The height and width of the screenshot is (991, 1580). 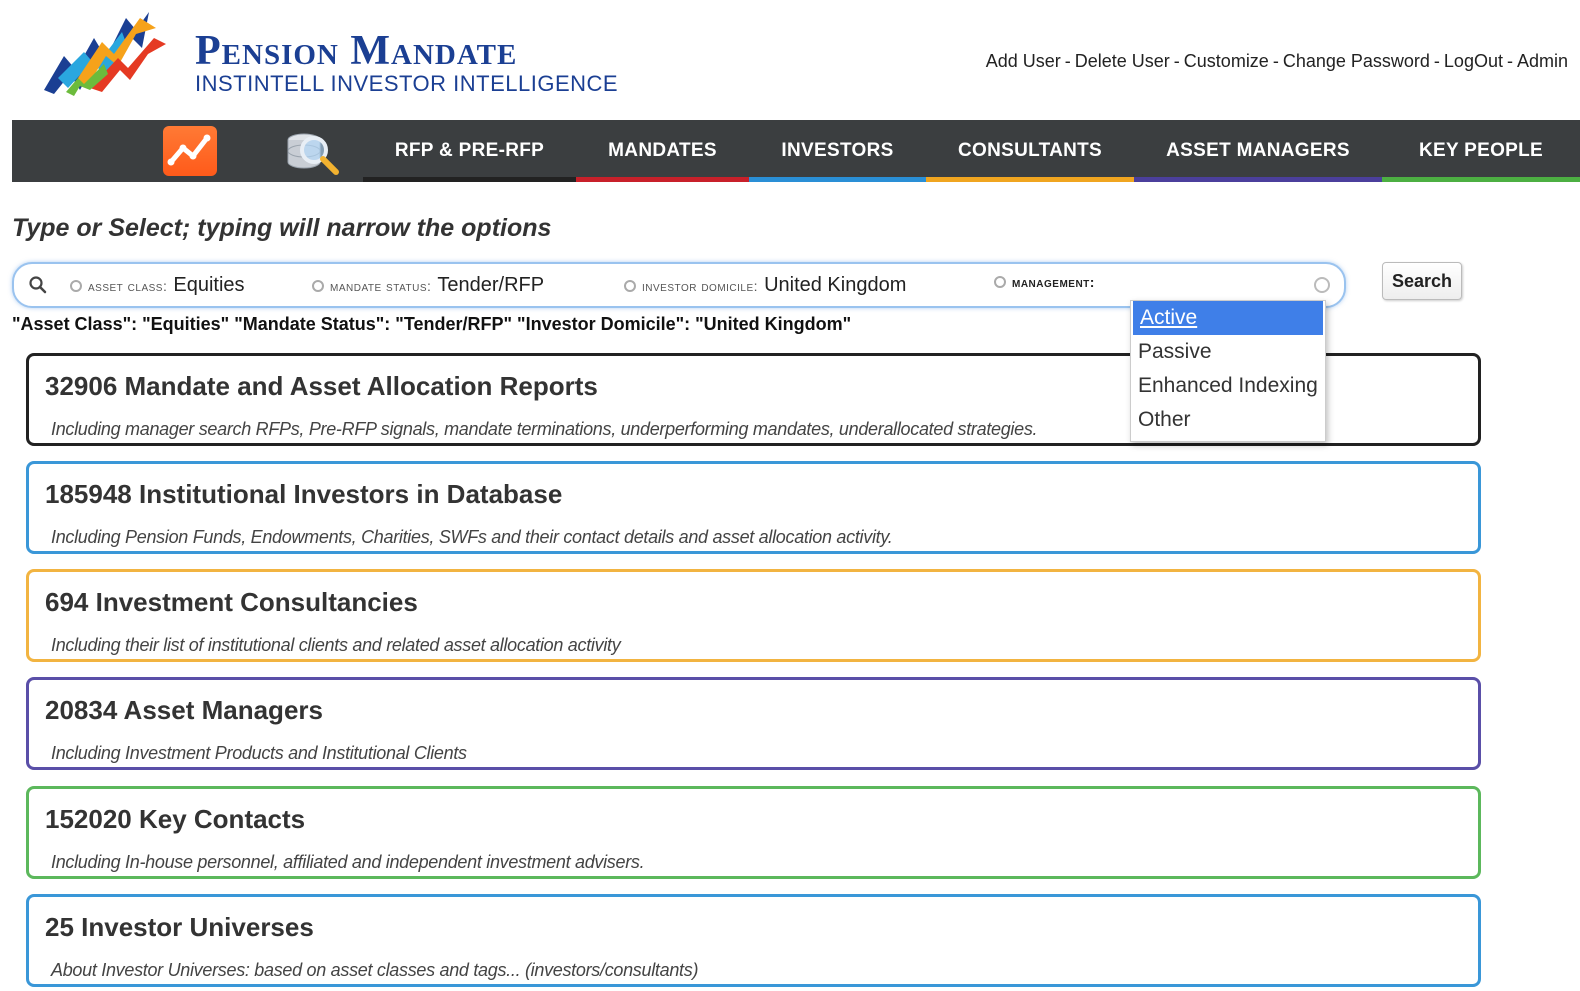 I want to click on card-title: 25 Investor Universes, so click(x=179, y=927).